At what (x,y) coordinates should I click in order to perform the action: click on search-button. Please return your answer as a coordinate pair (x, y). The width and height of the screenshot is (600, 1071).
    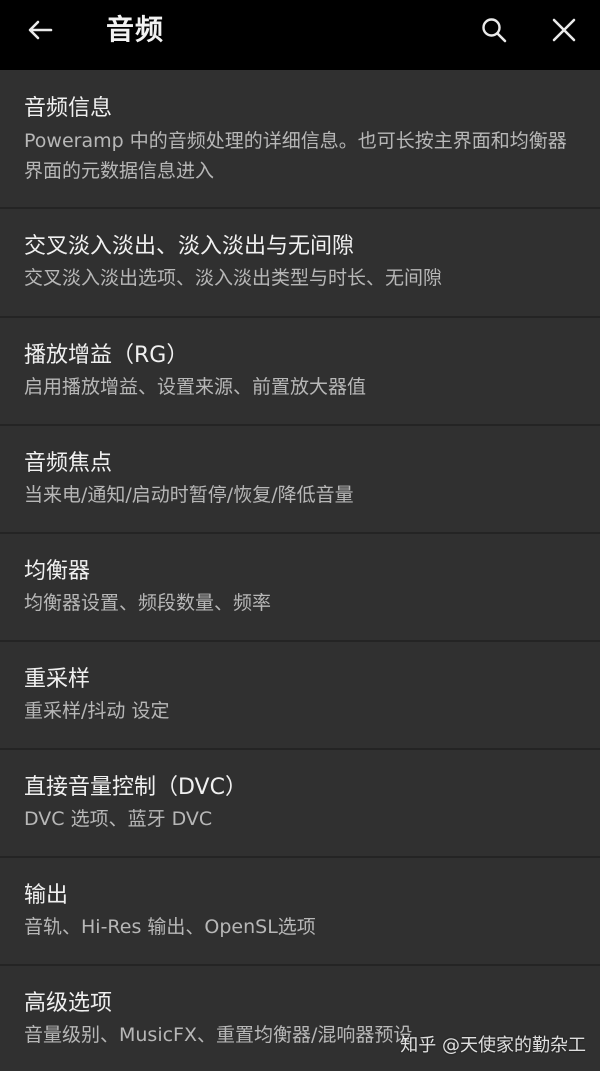
    Looking at the image, I should click on (494, 32).